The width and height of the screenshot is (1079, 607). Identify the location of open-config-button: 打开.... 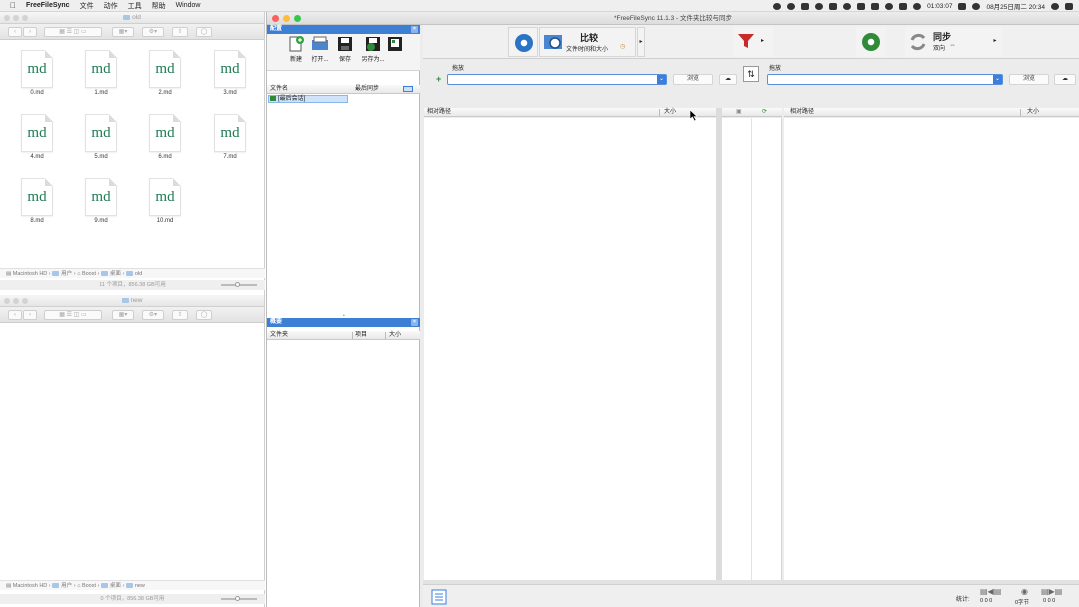
(320, 49).